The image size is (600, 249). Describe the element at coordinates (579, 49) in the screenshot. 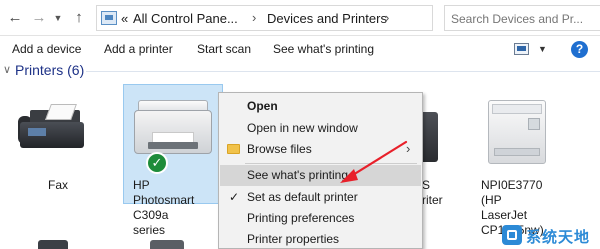

I see `help-icon: ?` at that location.